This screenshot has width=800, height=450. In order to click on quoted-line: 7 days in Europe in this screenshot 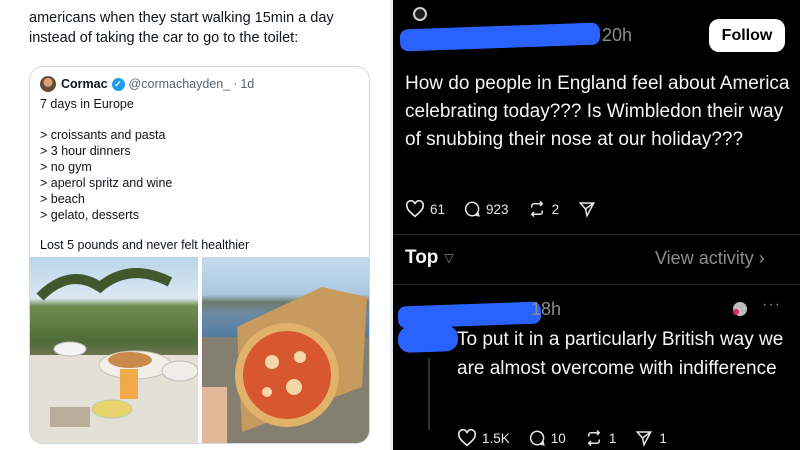, I will do `click(87, 104)`.